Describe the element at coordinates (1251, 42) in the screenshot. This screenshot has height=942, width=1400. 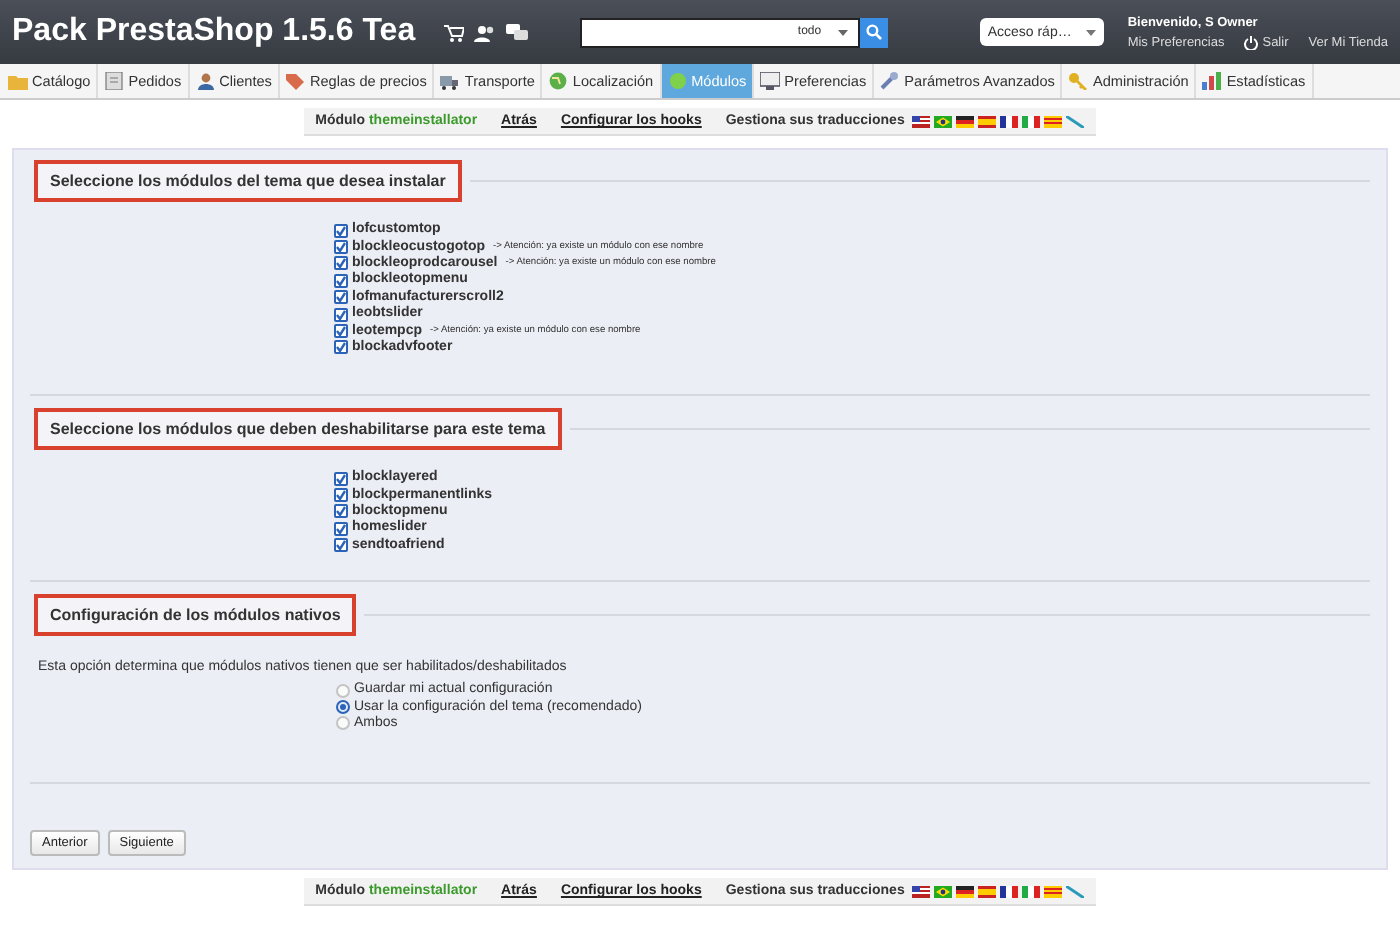
I see `power-icon` at that location.